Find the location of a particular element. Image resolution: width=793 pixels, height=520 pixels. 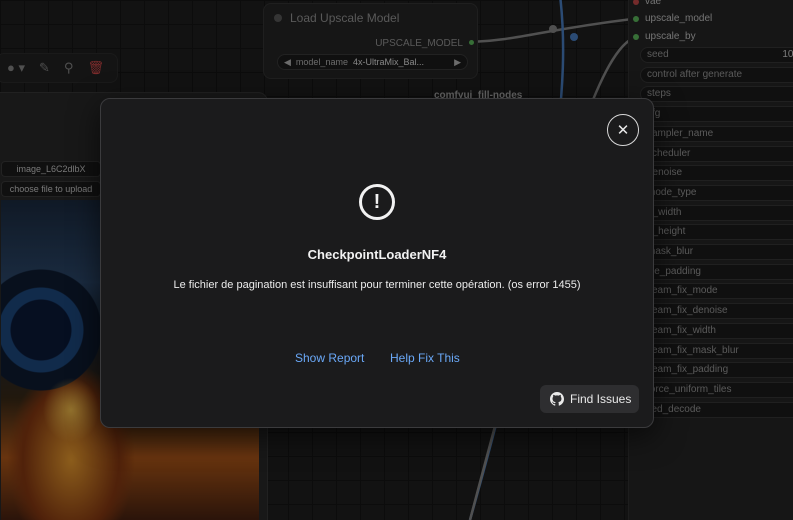

close-button: ✕ is located at coordinates (623, 130).